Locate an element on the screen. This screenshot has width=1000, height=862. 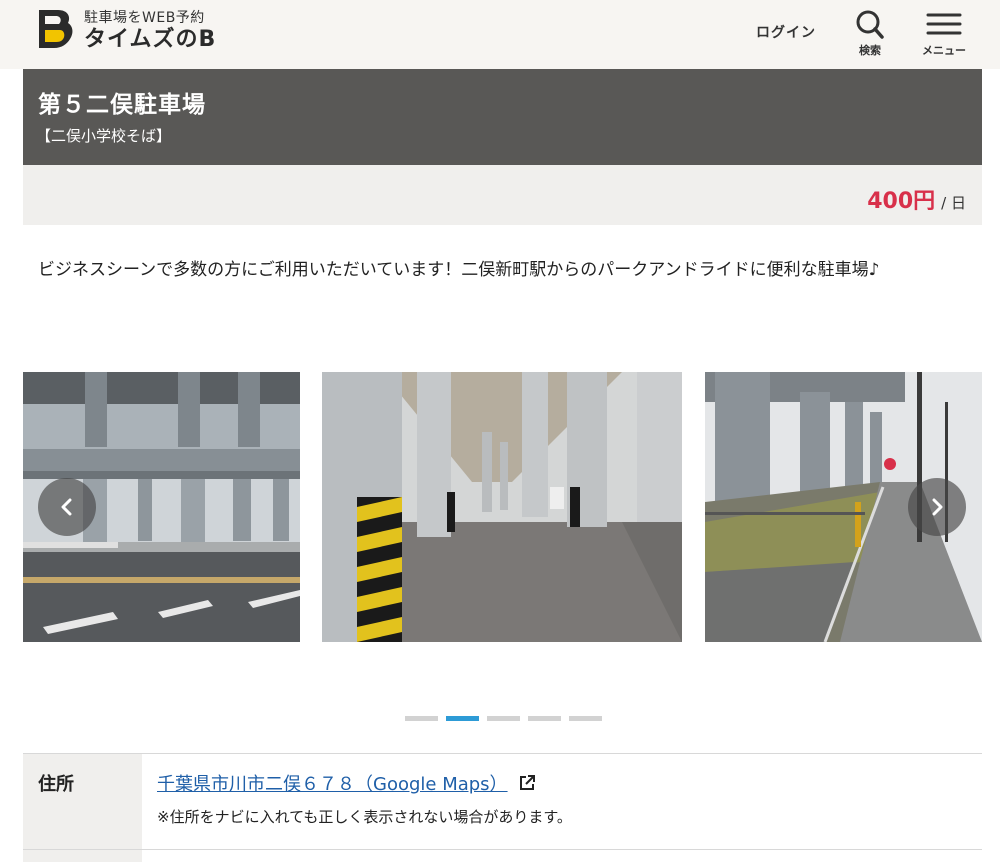
parking-subtitle: 【二俣小学校そば】 is located at coordinates (104, 136).